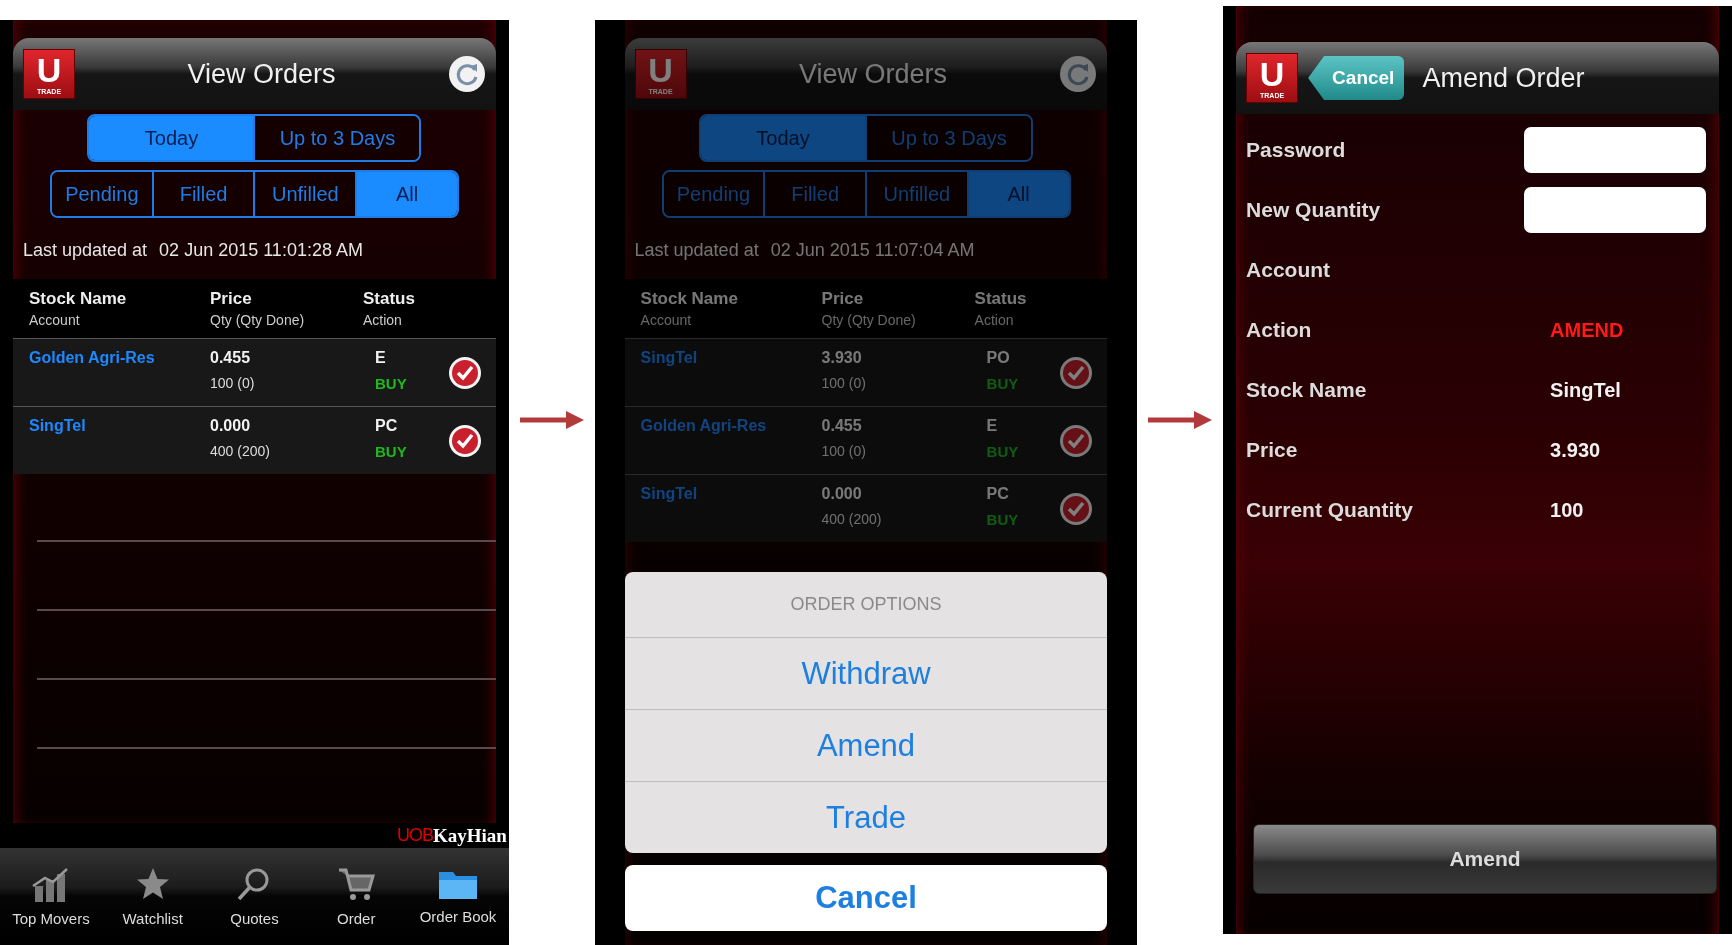 The width and height of the screenshot is (1732, 945). Describe the element at coordinates (152, 884) in the screenshot. I see `star-icon` at that location.